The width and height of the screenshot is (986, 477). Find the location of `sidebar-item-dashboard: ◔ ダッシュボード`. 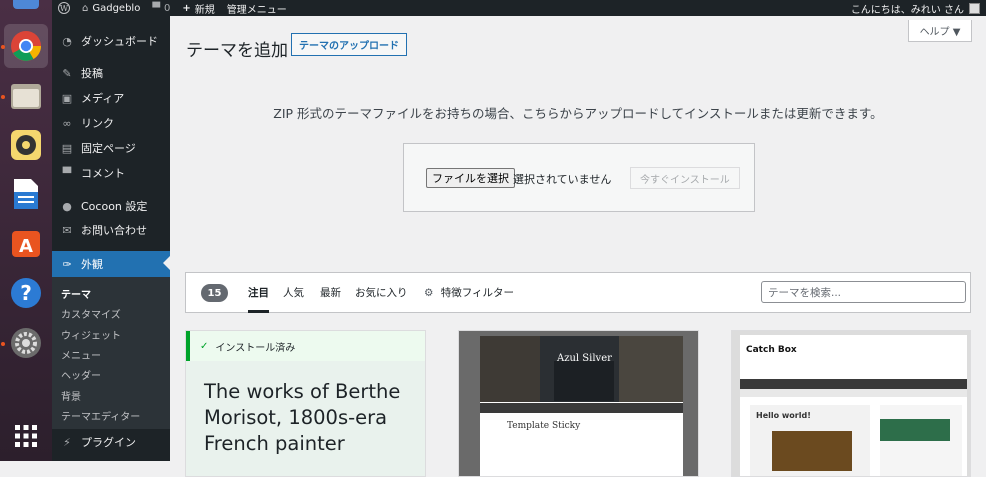

sidebar-item-dashboard: ◔ ダッシュボード is located at coordinates (111, 41).